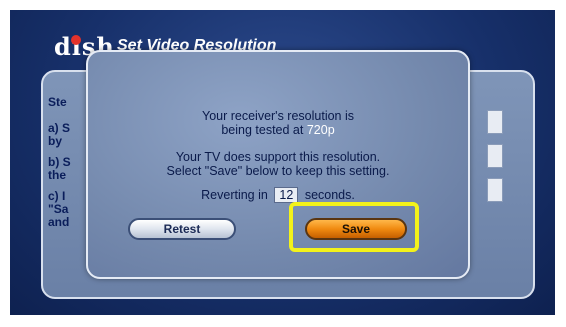 Image resolution: width=566 pixels, height=327 pixels. Describe the element at coordinates (76, 40) in the screenshot. I see `logo-dot-icon` at that location.